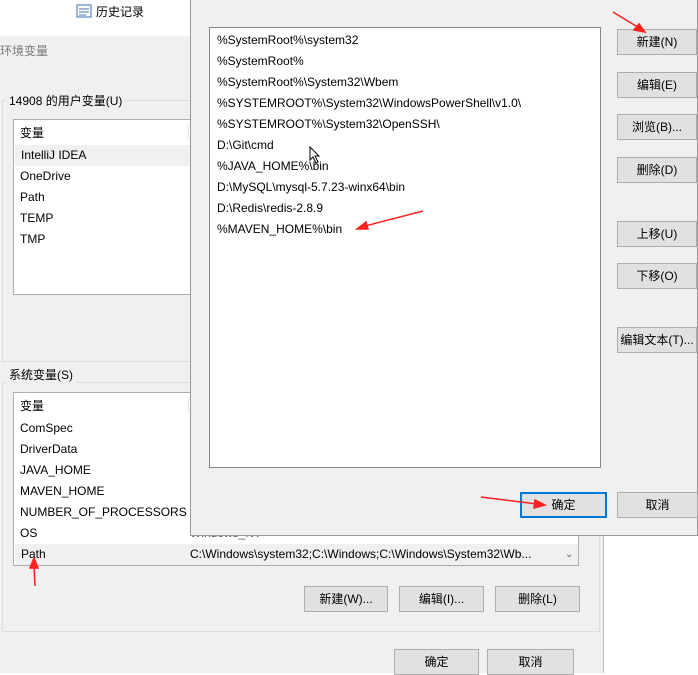 Image resolution: width=698 pixels, height=675 pixels. I want to click on dialog-title: 环境变量, so click(24, 51).